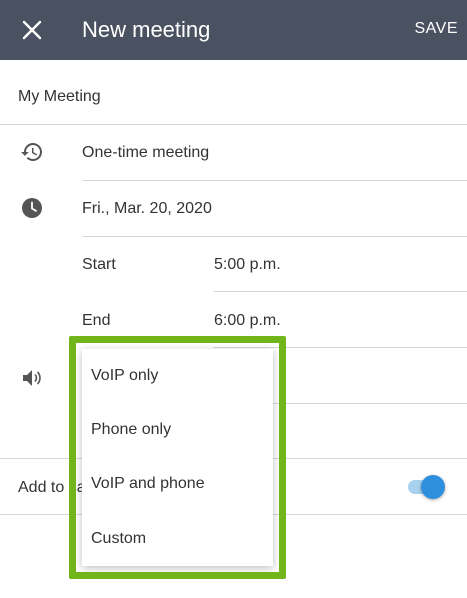 The width and height of the screenshot is (467, 598). What do you see at coordinates (32, 208) in the screenshot?
I see `clock-icon` at bounding box center [32, 208].